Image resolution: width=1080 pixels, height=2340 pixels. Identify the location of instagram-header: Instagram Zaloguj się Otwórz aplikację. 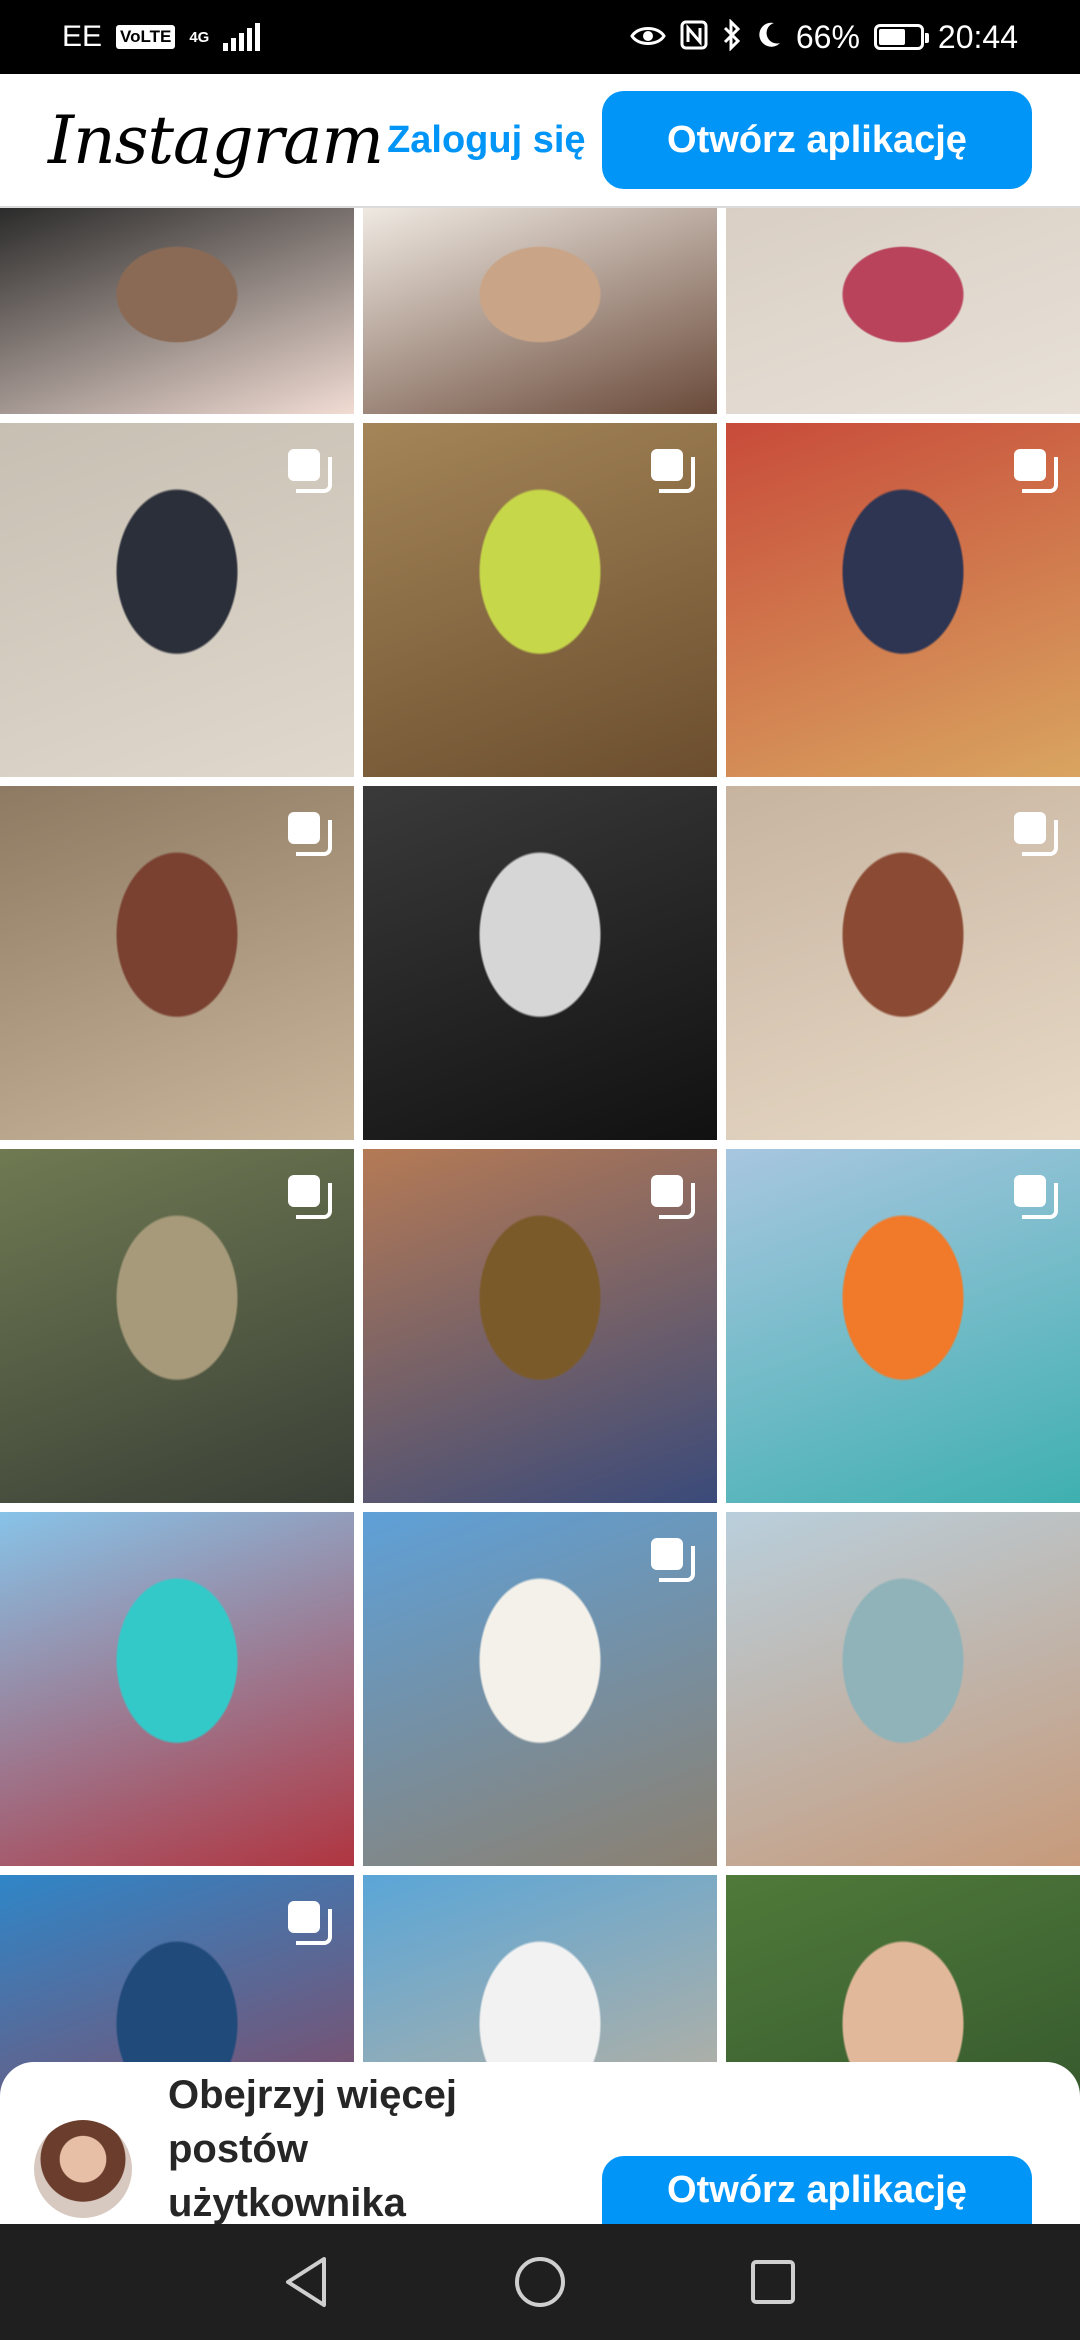
(540, 141).